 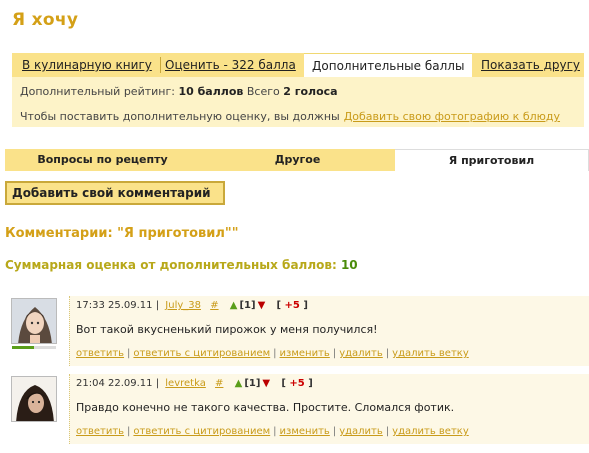 I want to click on avatar-rating-bar, so click(x=23, y=347).